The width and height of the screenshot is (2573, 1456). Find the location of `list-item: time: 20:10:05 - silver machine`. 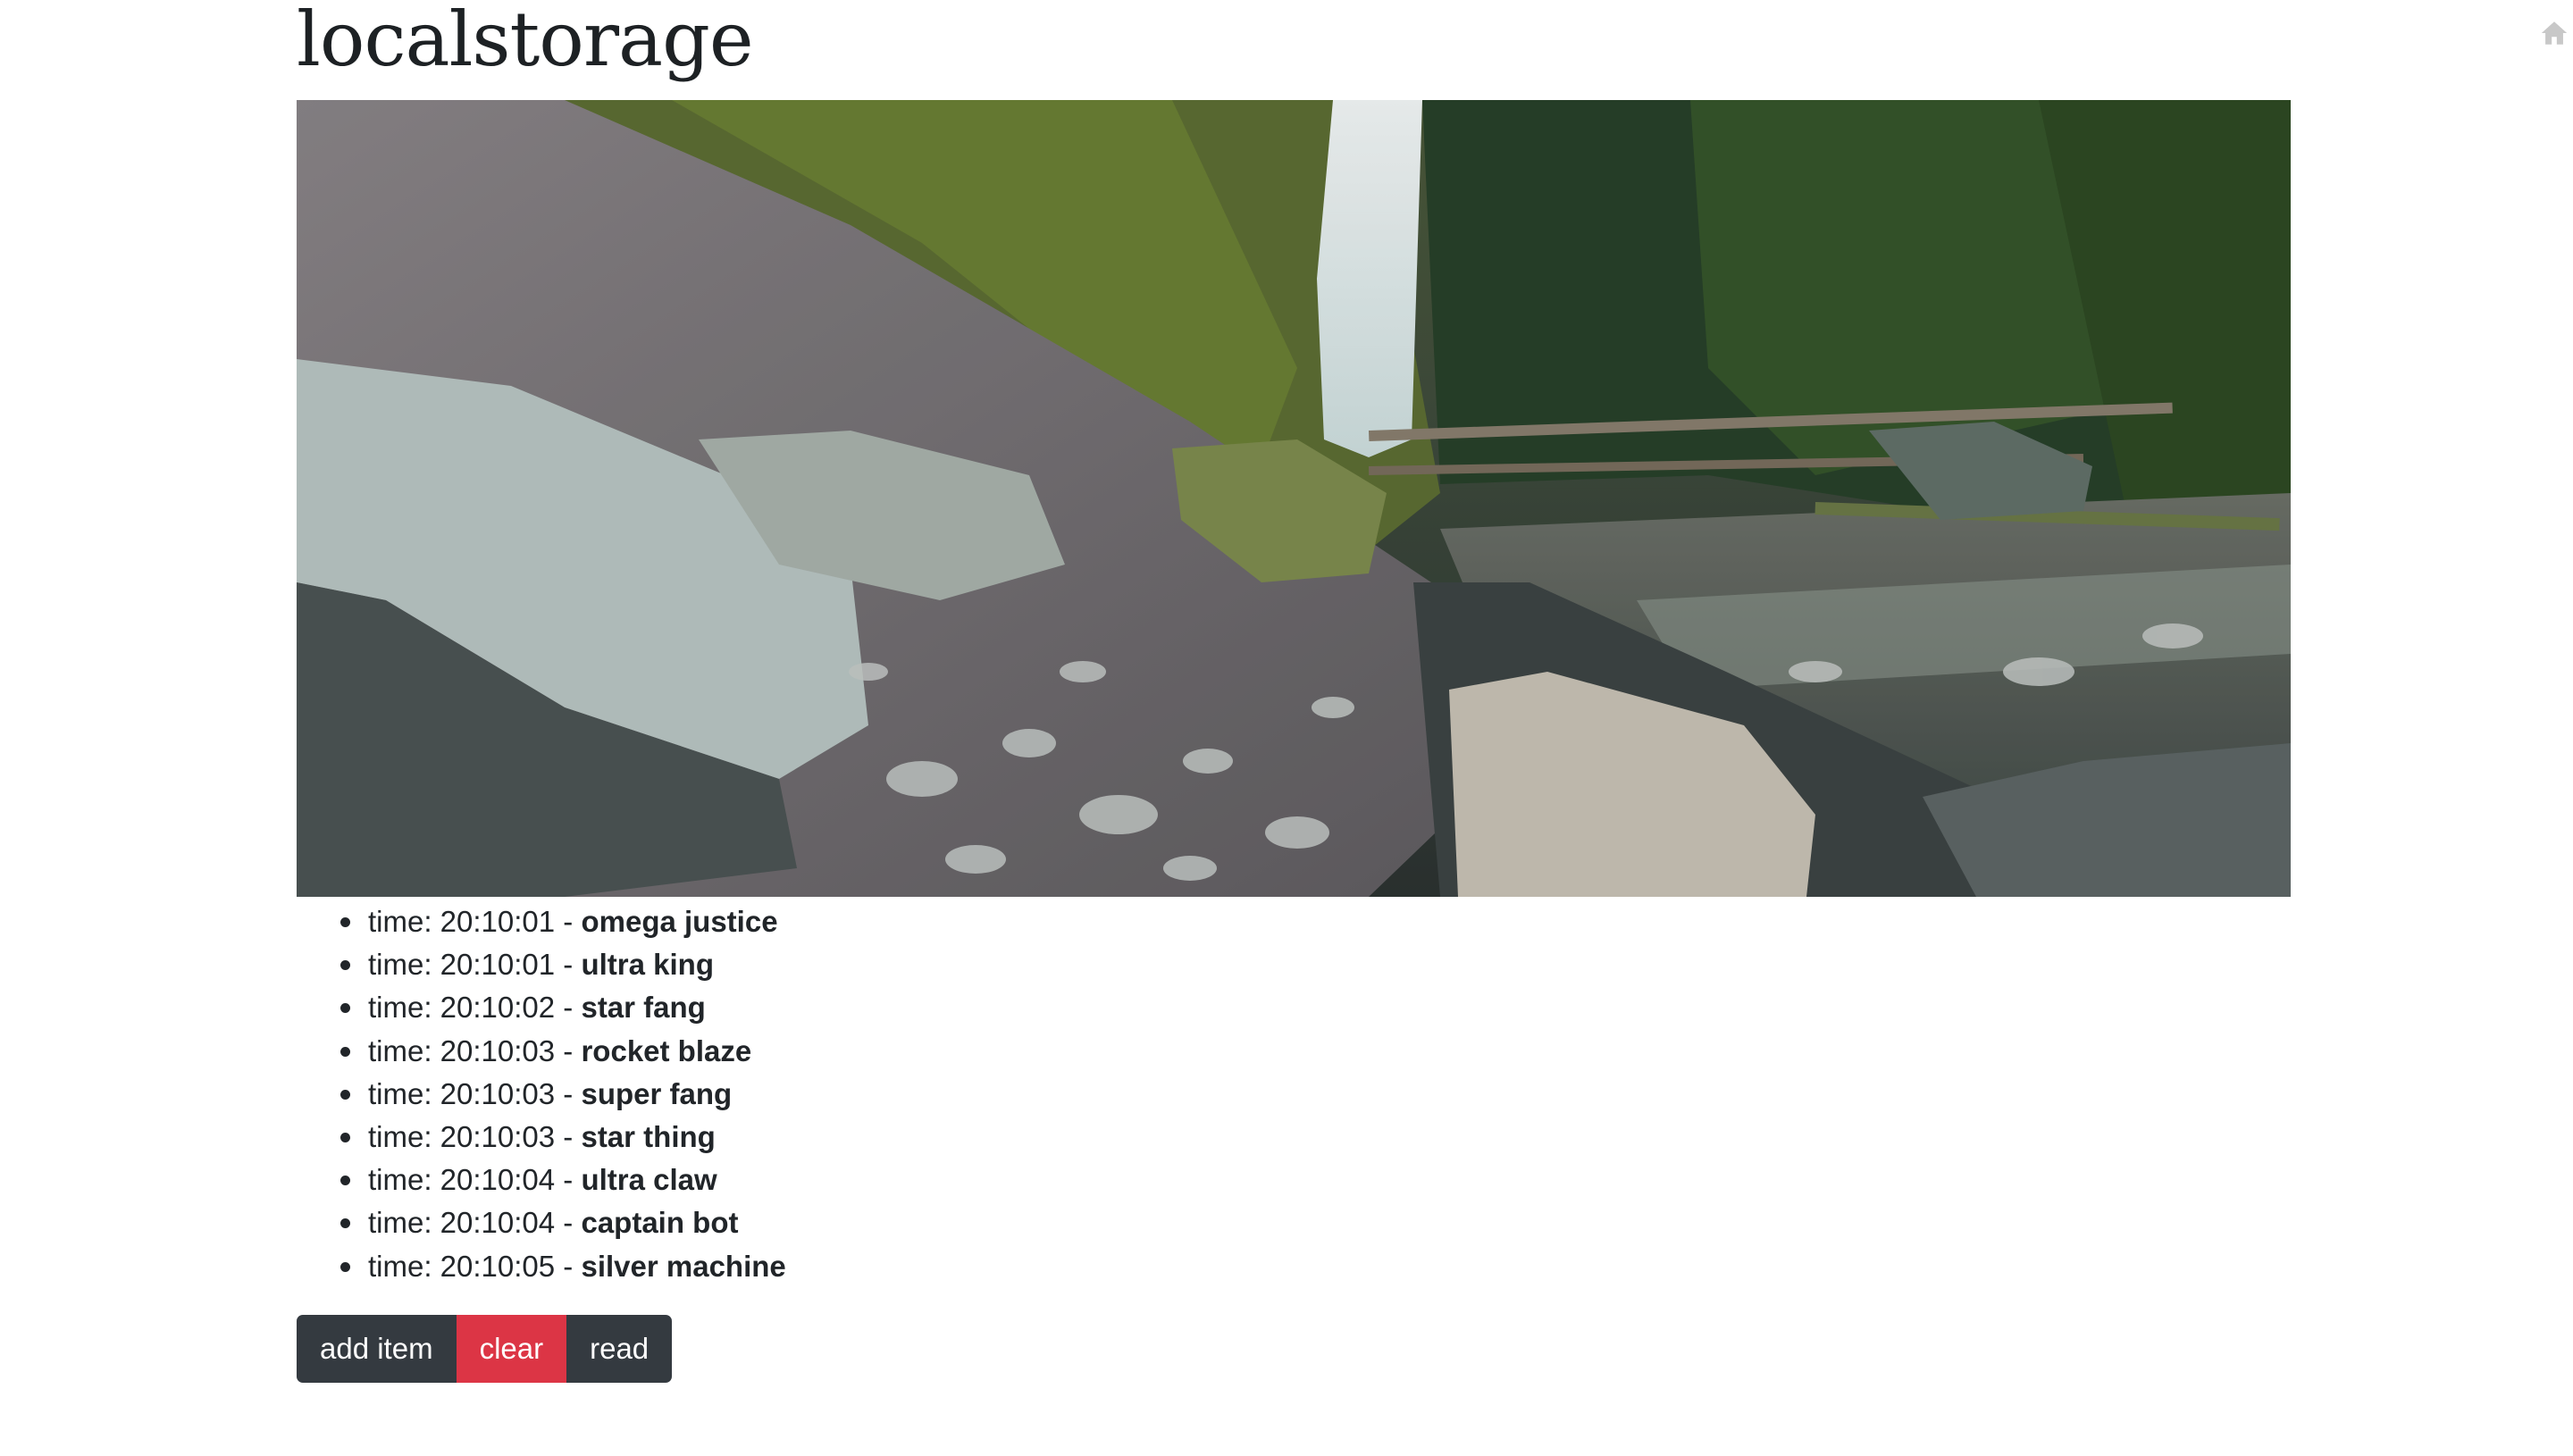

list-item: time: 20:10:05 - silver machine is located at coordinates (563, 1266).